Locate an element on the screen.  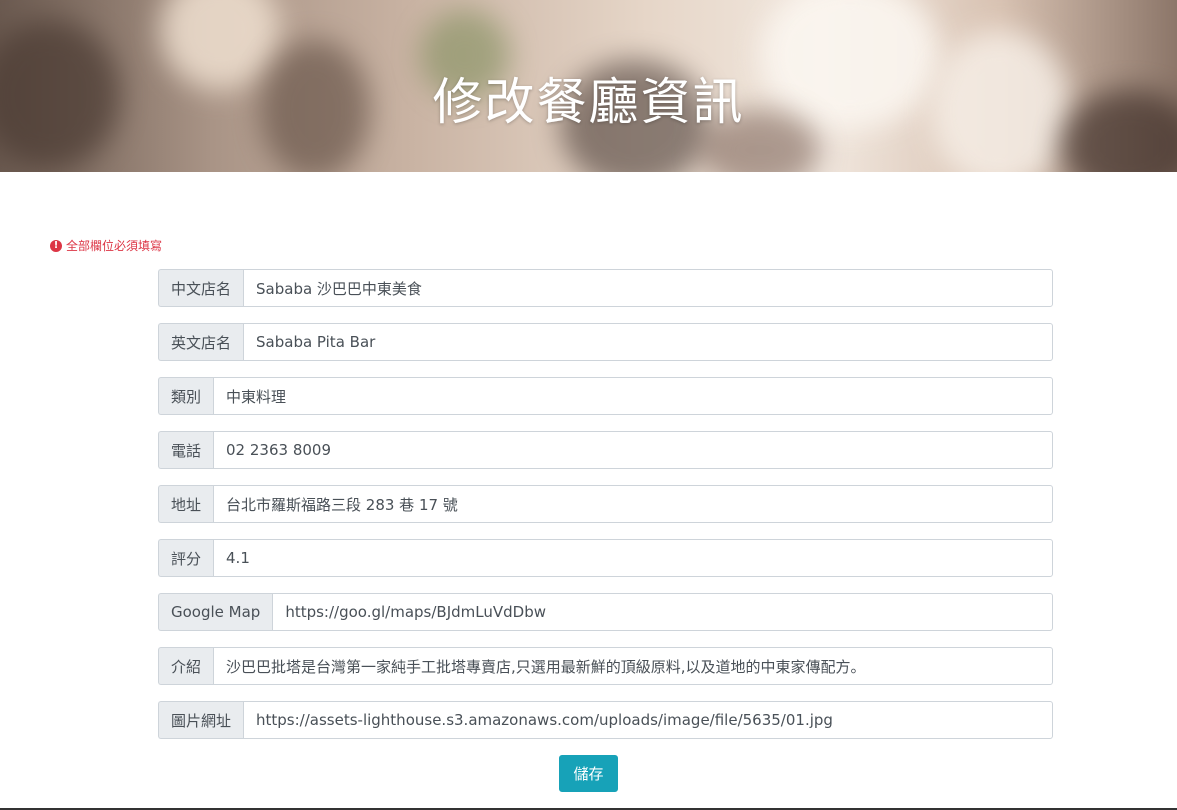
field-label-rating: 評分 is located at coordinates (186, 558).